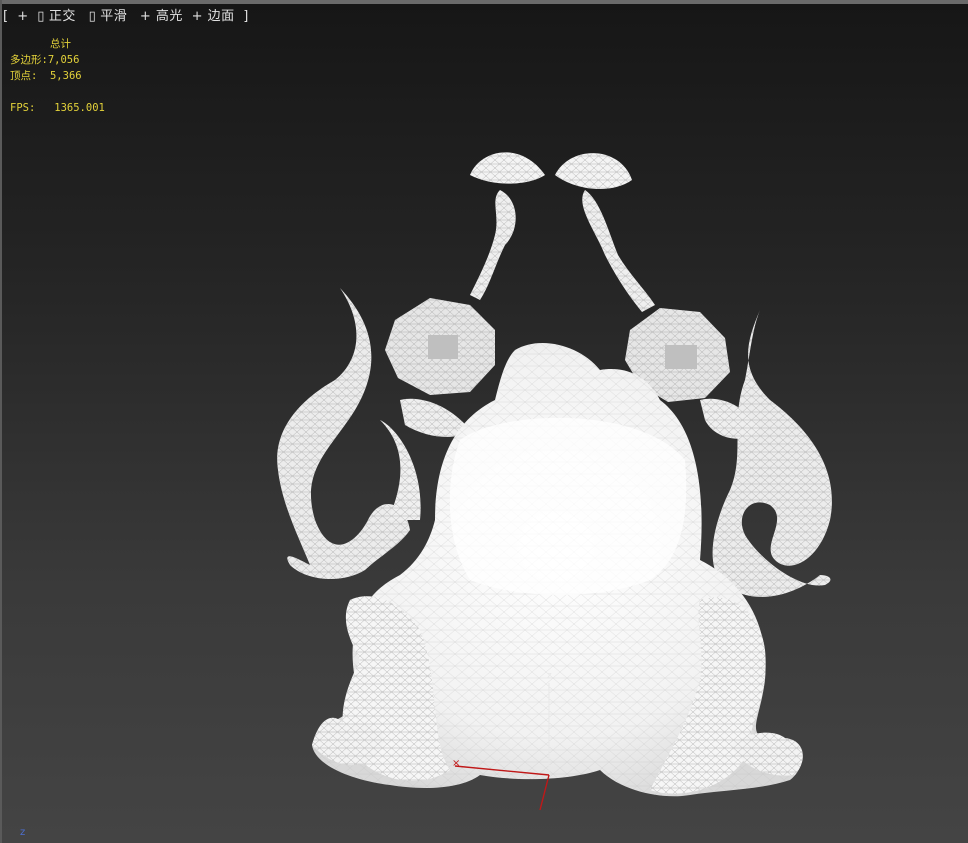  I want to click on viewport-label-menu: [ + ▯ 正交 ▯ 平滑 + 高光 + 边面 ], so click(128, 14).